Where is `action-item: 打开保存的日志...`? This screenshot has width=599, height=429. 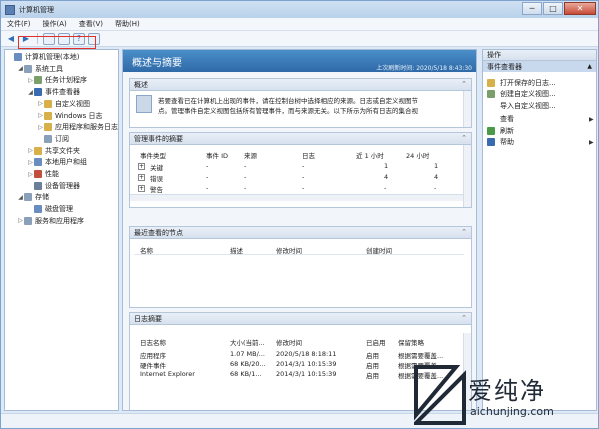 action-item: 打开保存的日志... is located at coordinates (521, 82).